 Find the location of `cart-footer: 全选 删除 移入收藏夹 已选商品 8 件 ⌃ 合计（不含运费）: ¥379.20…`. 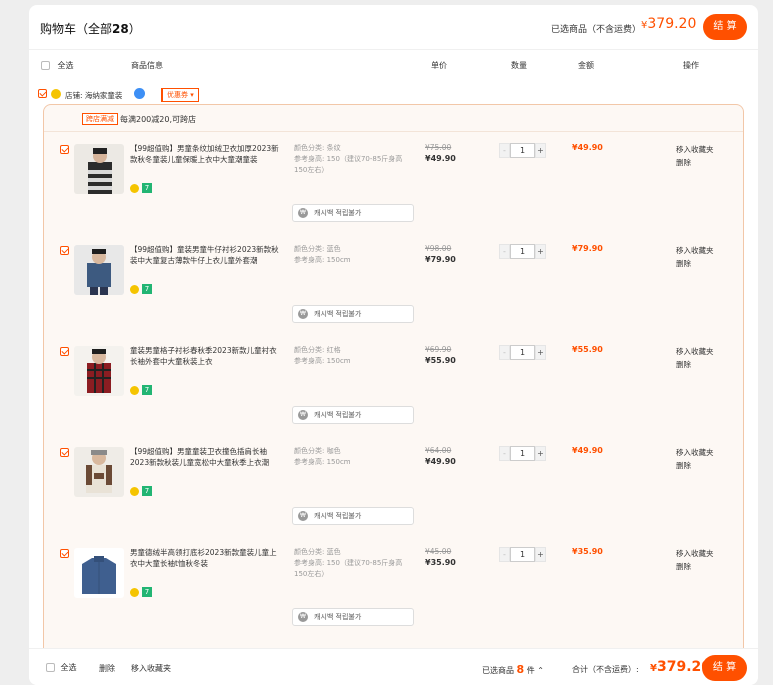

cart-footer: 全选 删除 移入收藏夹 已选商品 8 件 ⌃ 合计（不含运费）: ¥379.20… is located at coordinates (393, 666).